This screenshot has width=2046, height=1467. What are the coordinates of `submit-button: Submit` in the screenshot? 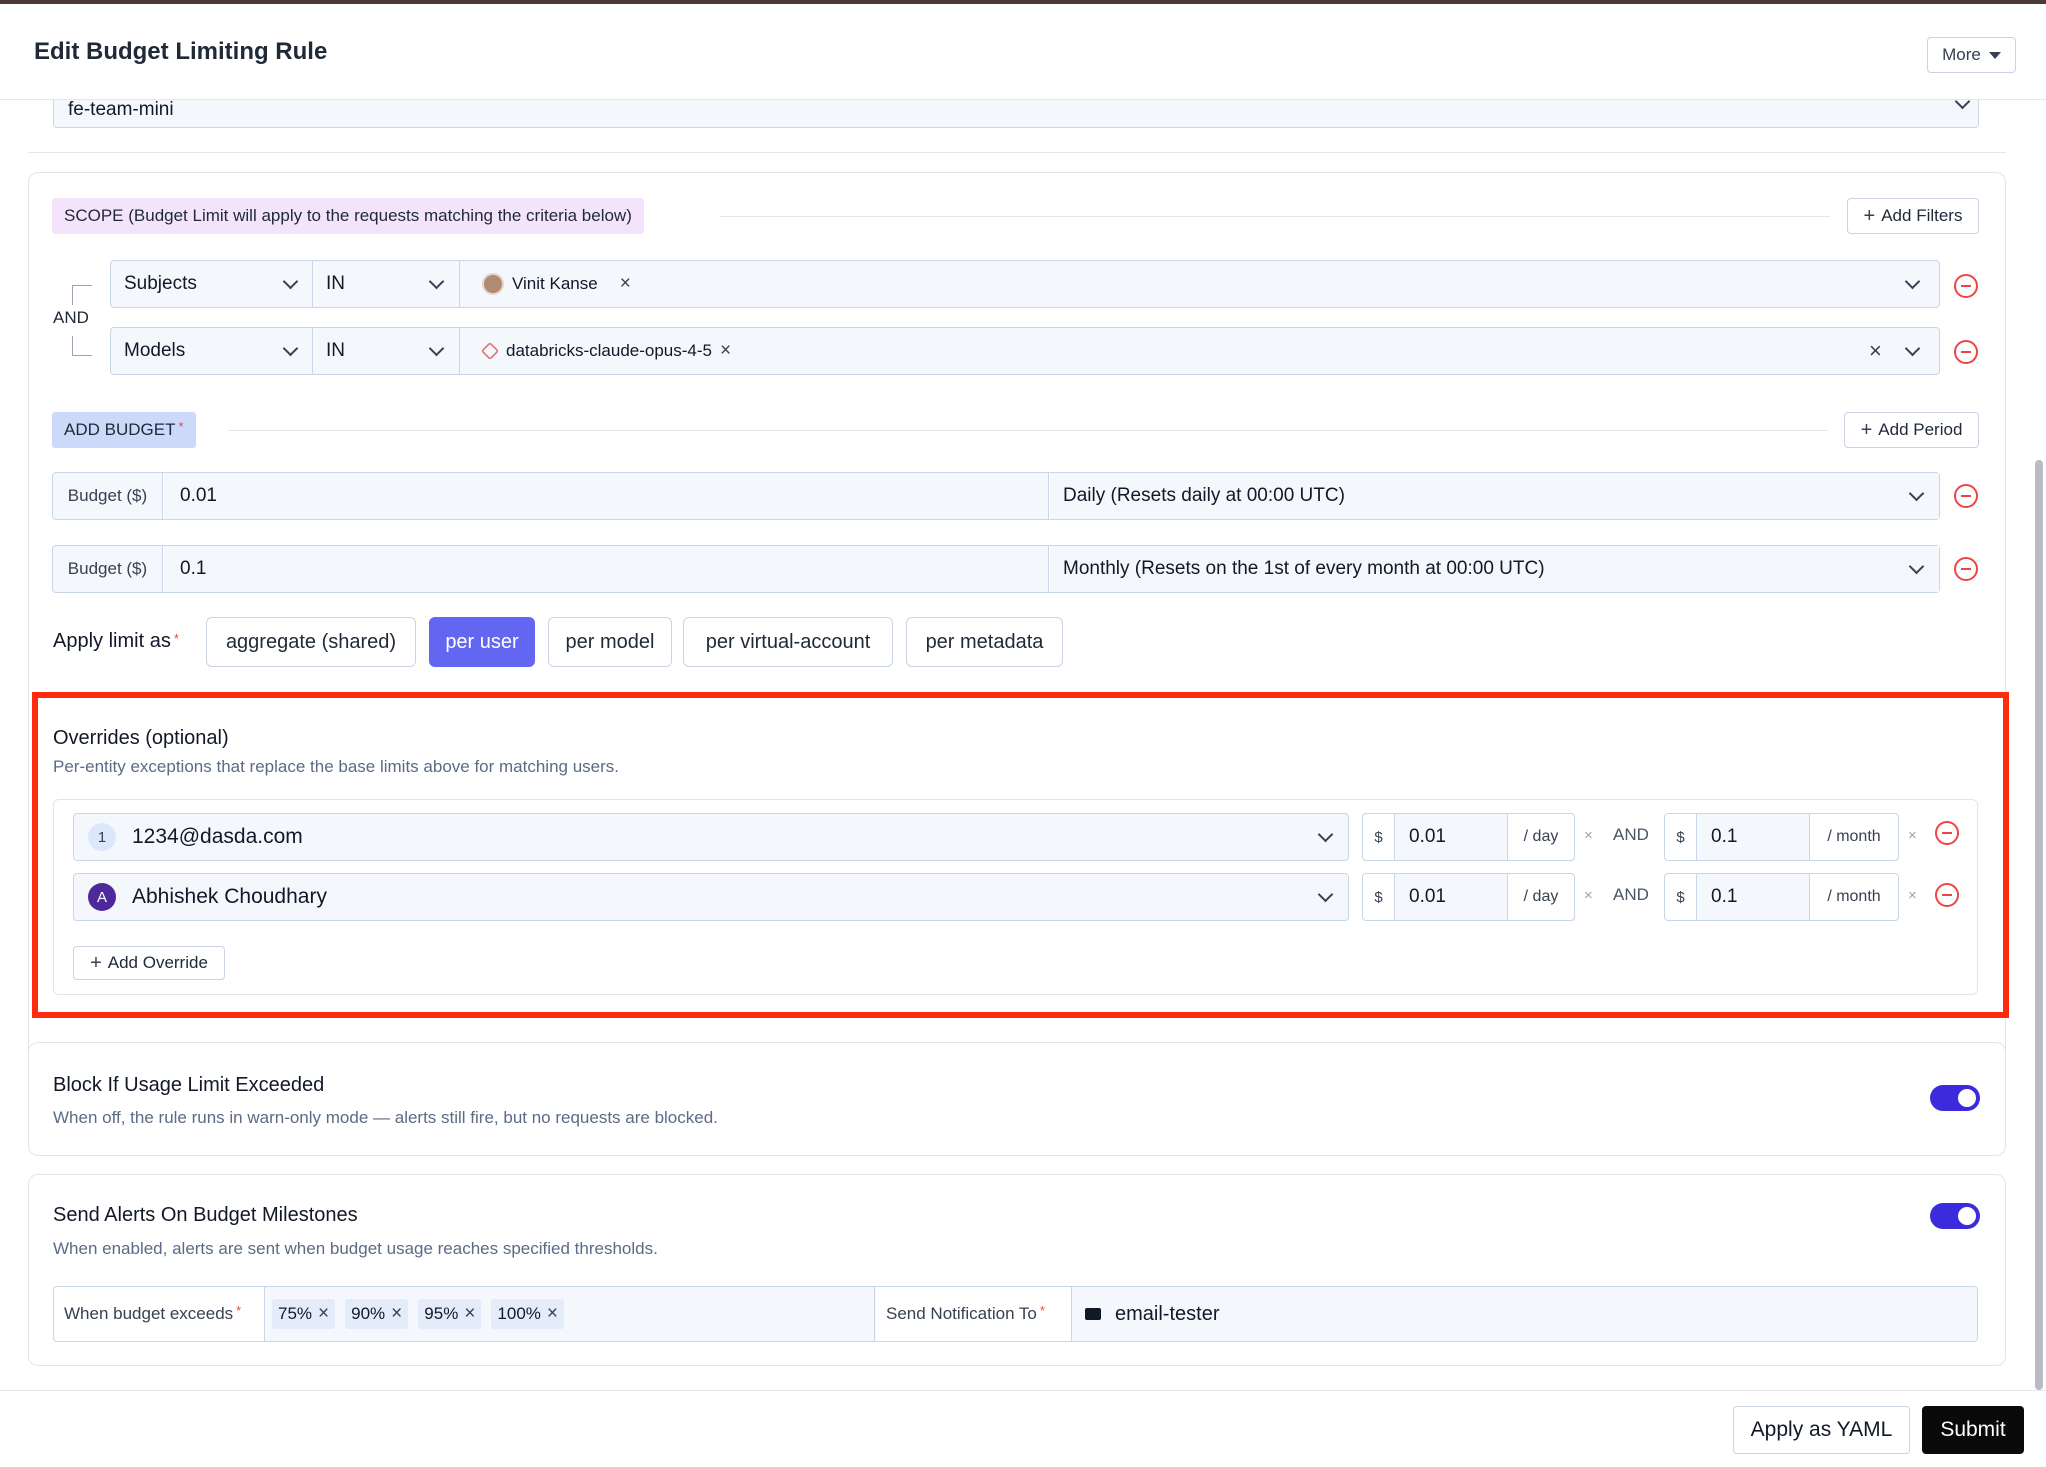 It's located at (1973, 1430).